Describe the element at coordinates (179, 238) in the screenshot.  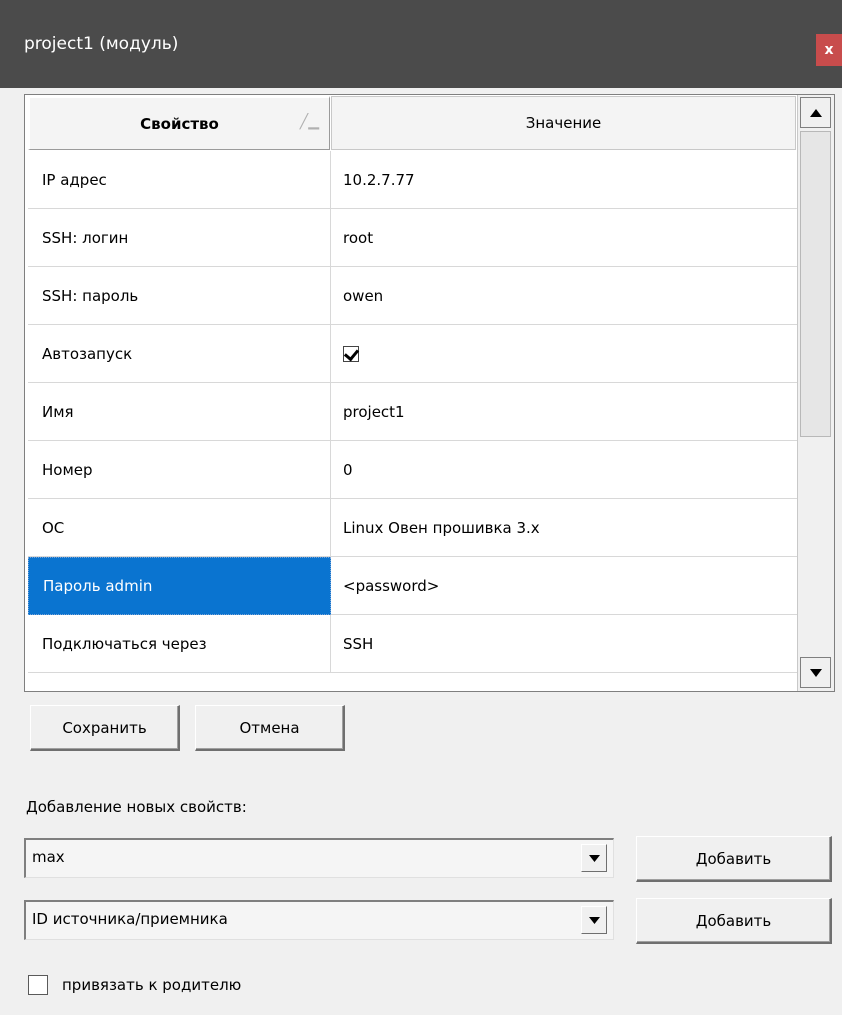
I see `property-cell: SSH: логин` at that location.